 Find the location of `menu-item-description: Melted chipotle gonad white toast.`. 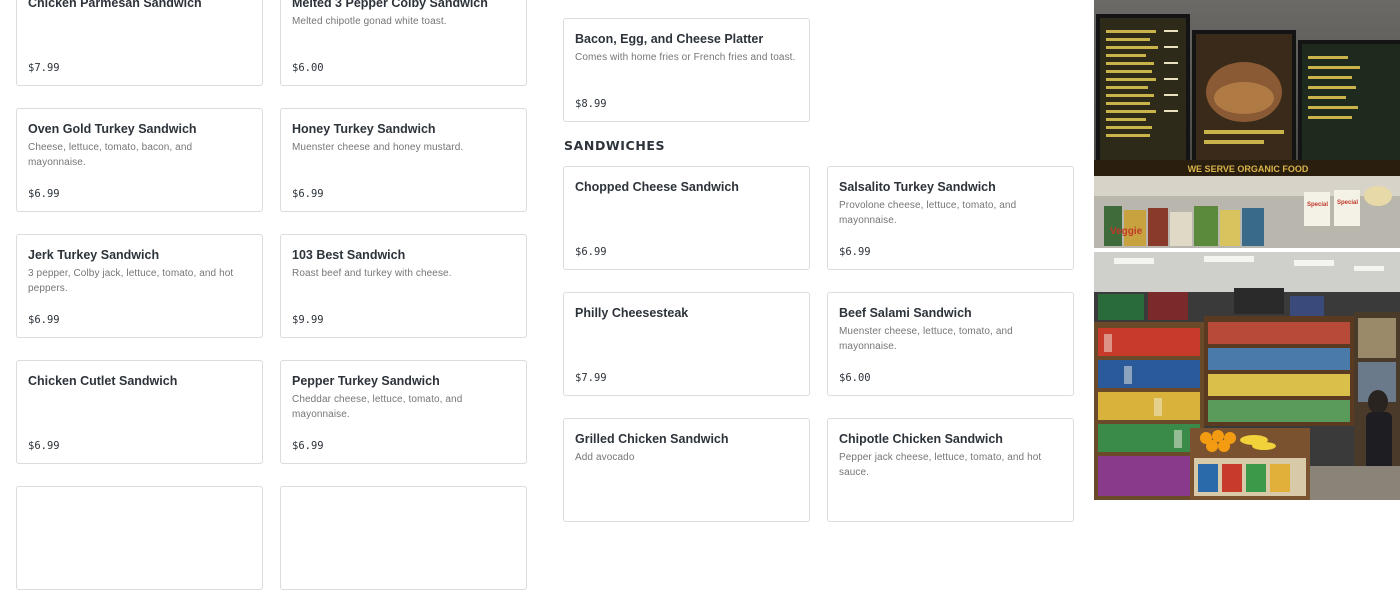

menu-item-description: Melted chipotle gonad white toast. is located at coordinates (369, 21).